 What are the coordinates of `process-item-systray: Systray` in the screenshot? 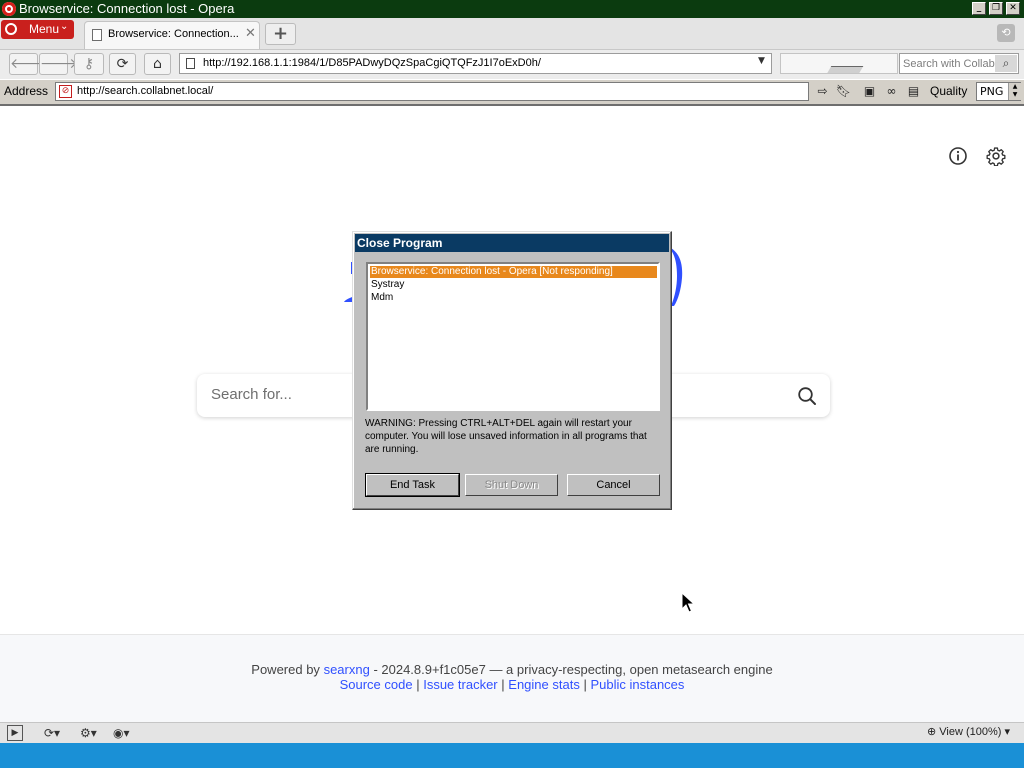 It's located at (513, 285).